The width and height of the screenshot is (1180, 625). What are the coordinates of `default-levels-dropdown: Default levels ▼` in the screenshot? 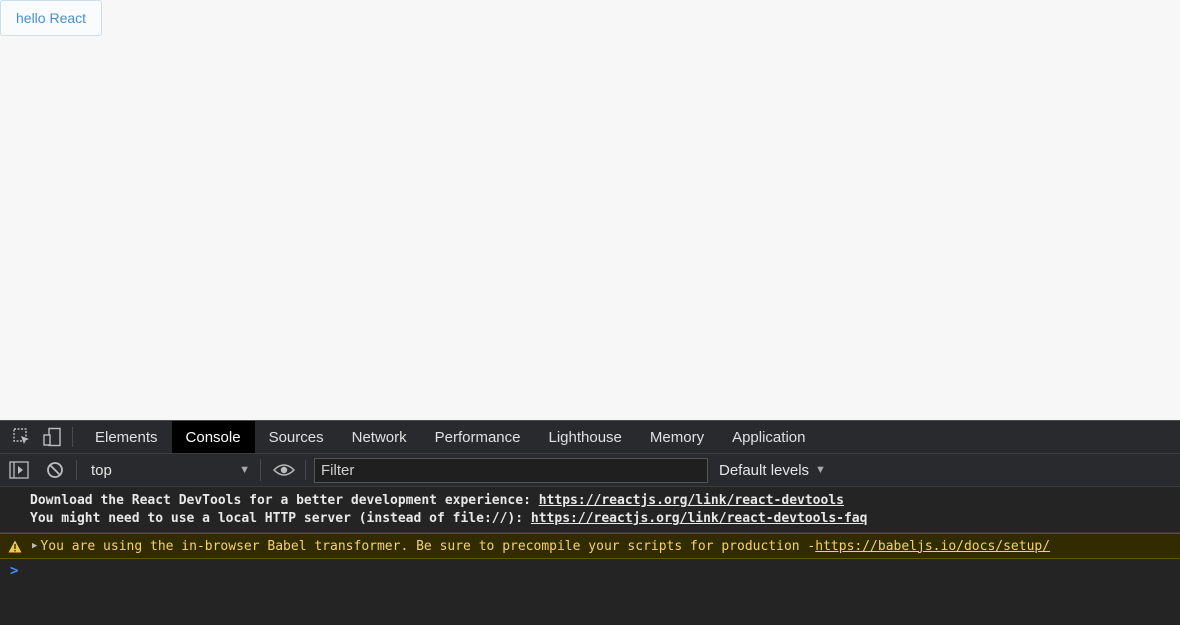 It's located at (772, 470).